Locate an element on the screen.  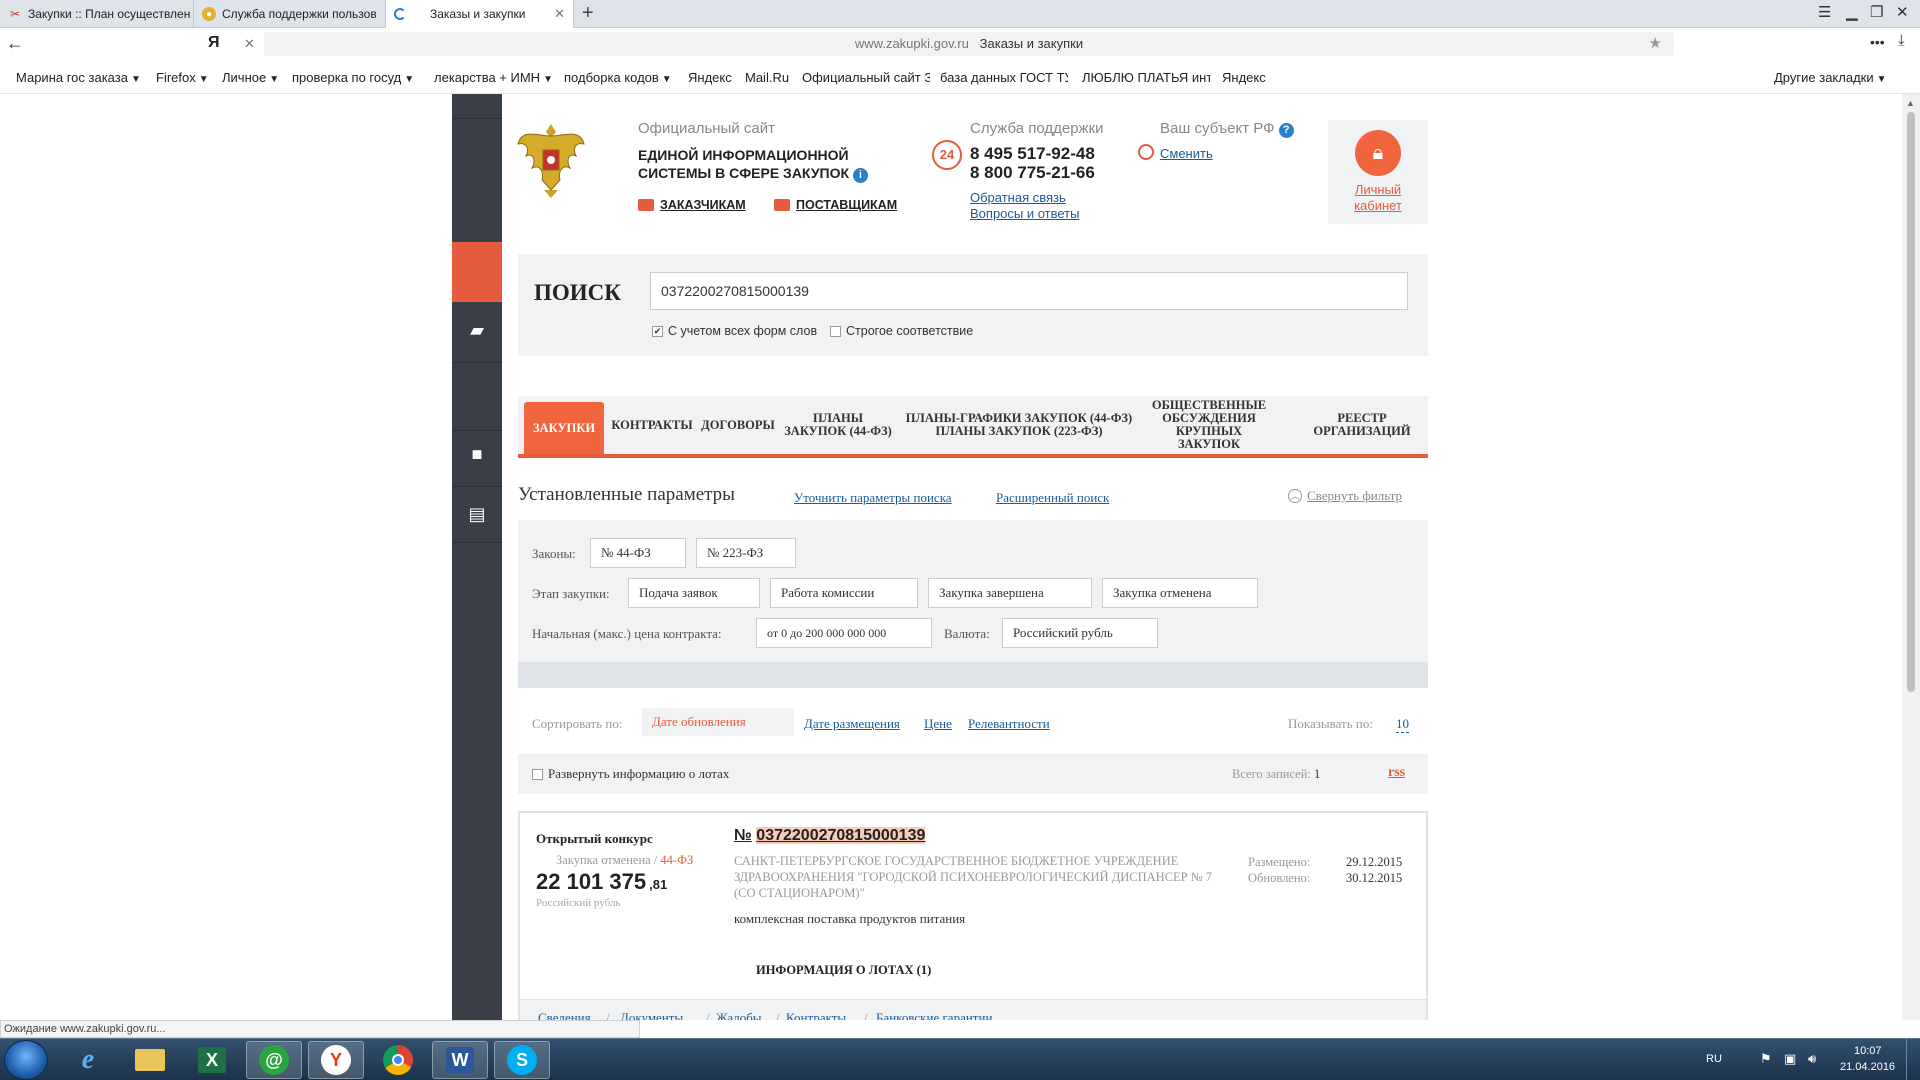
price-range-chip: от 0 до 200 000 000 000 is located at coordinates (844, 633).